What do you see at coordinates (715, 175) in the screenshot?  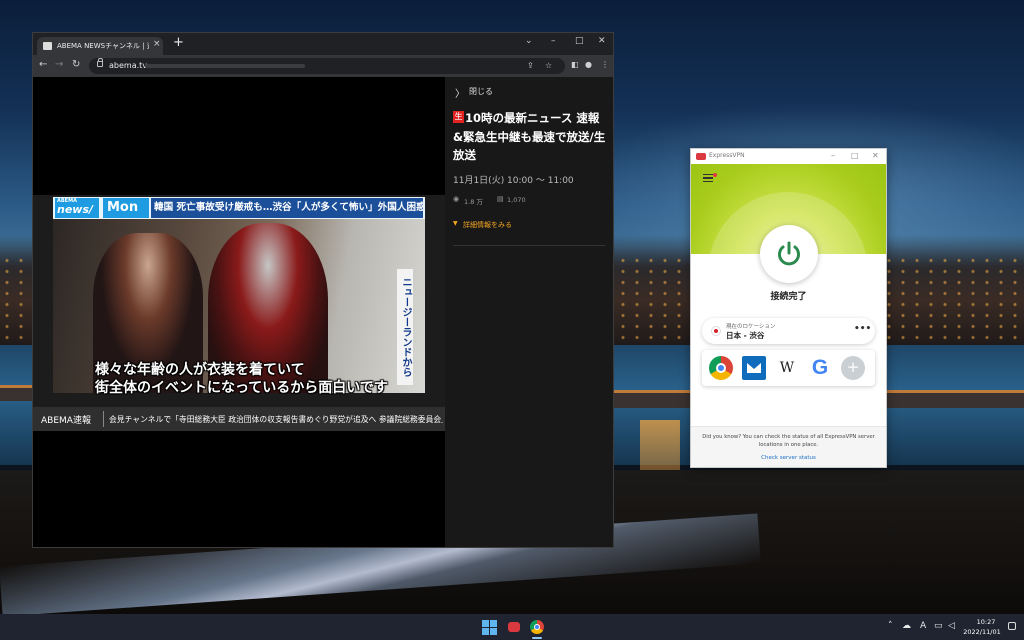 I see `notification-dot` at bounding box center [715, 175].